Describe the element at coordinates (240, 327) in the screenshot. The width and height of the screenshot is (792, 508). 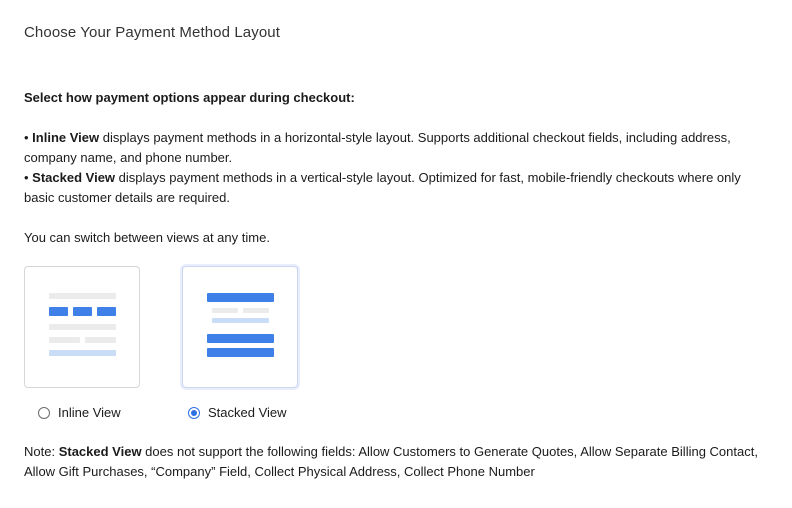
I see `stacked-view-card` at that location.